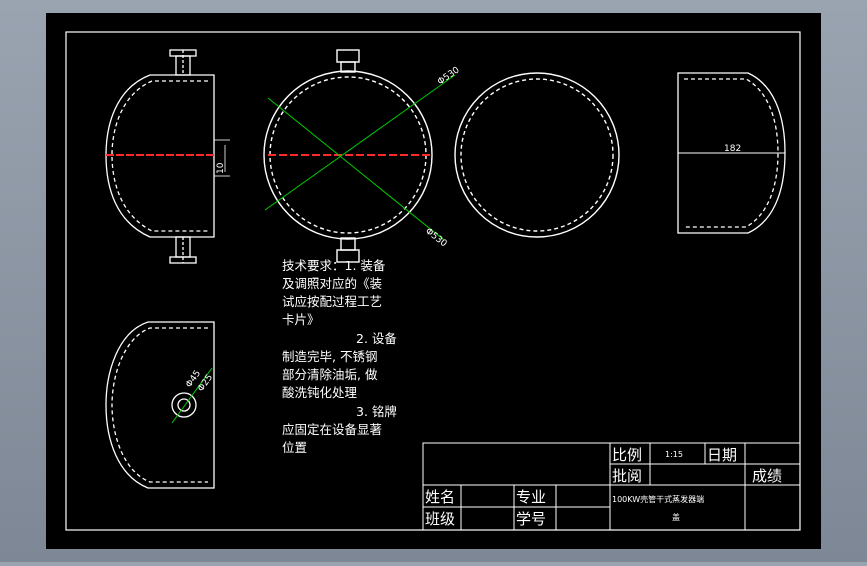  I want to click on drawing-title-line2: 盖, so click(676, 517).